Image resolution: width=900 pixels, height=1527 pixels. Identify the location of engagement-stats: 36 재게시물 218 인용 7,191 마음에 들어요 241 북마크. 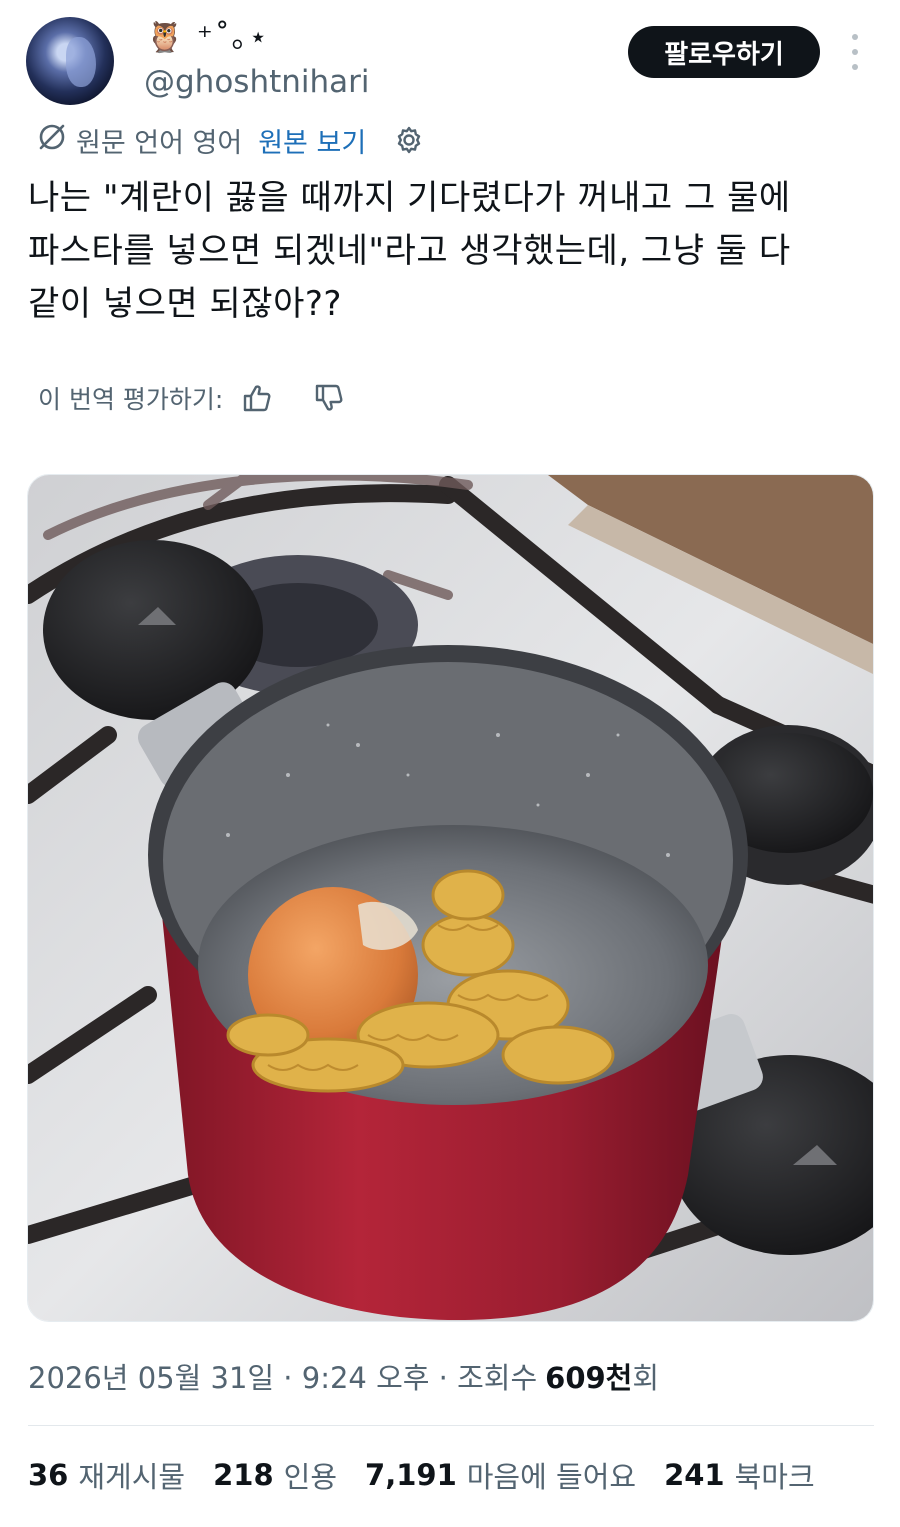
(435, 1475).